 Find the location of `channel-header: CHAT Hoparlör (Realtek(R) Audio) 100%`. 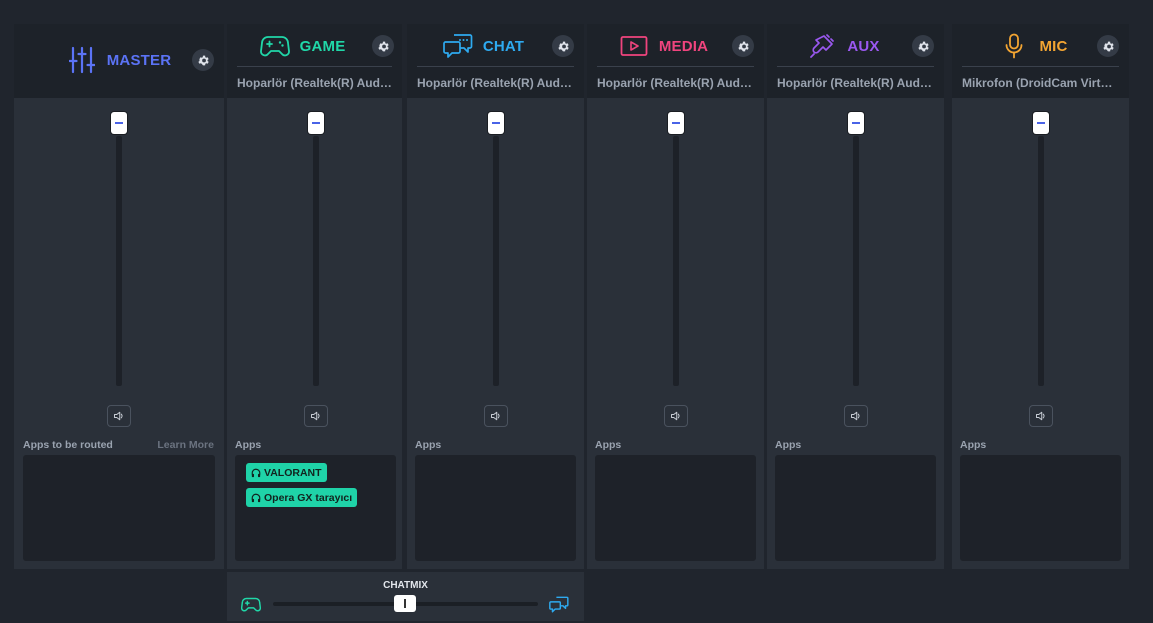

channel-header: CHAT Hoparlör (Realtek(R) Audio) 100% is located at coordinates (495, 61).